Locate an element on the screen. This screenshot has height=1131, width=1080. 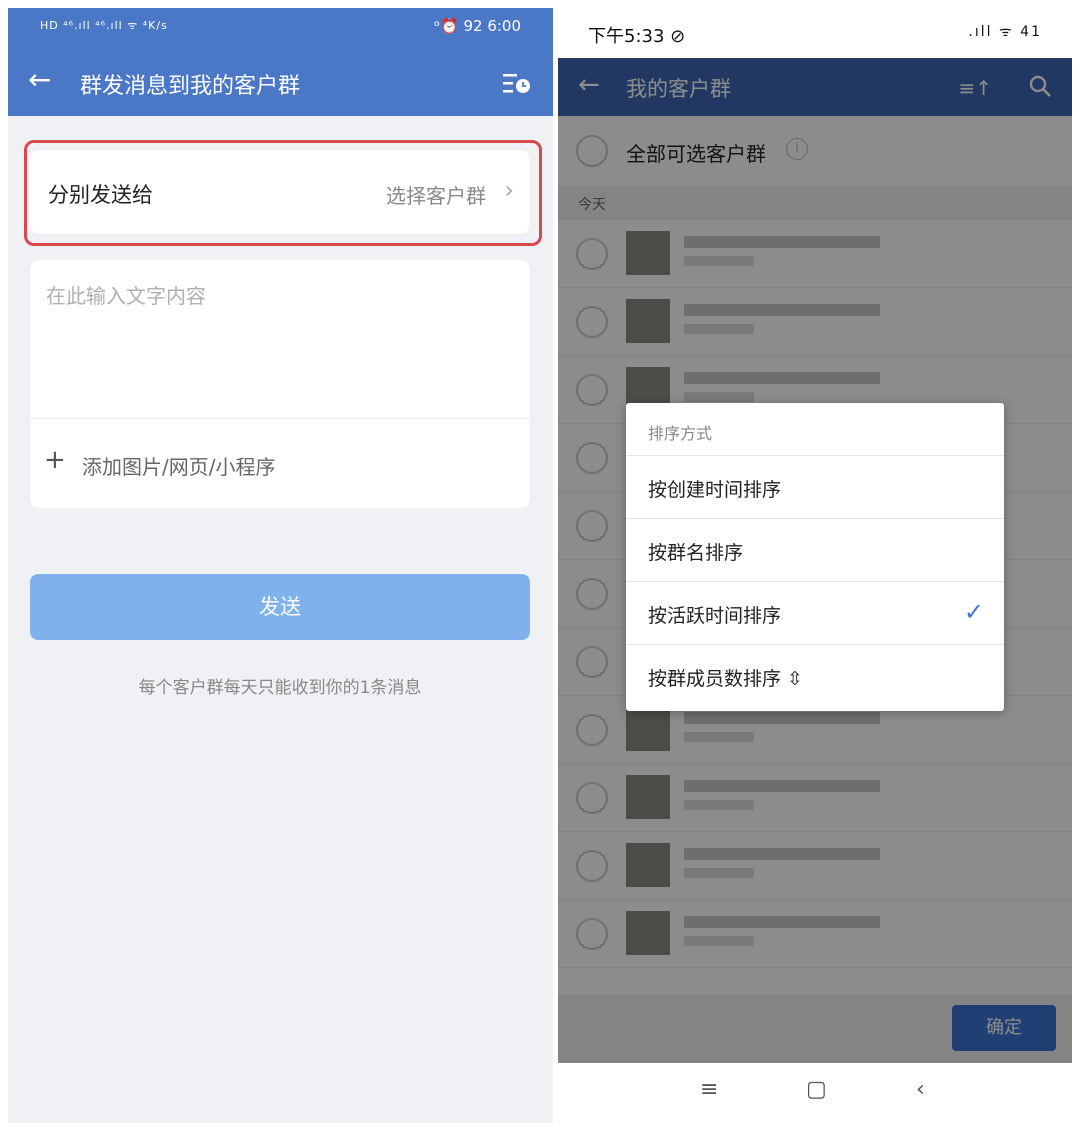
option-label: 按群名排序 is located at coordinates (696, 553).